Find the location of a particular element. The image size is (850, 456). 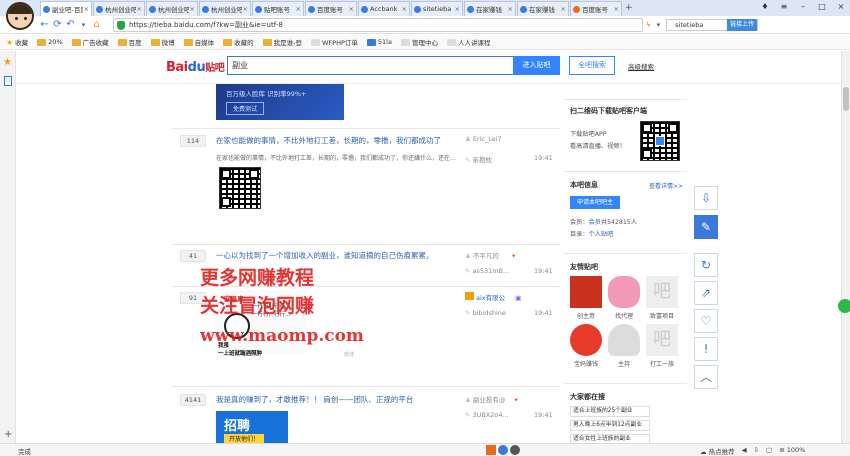

download-icon: ⇩ is located at coordinates (756, 451).